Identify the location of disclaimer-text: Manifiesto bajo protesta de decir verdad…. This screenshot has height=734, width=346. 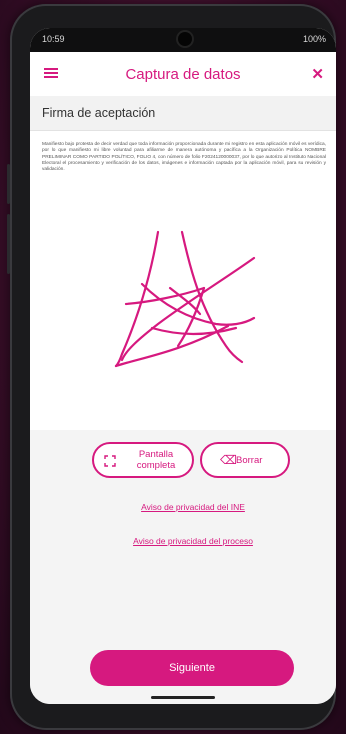
(184, 157).